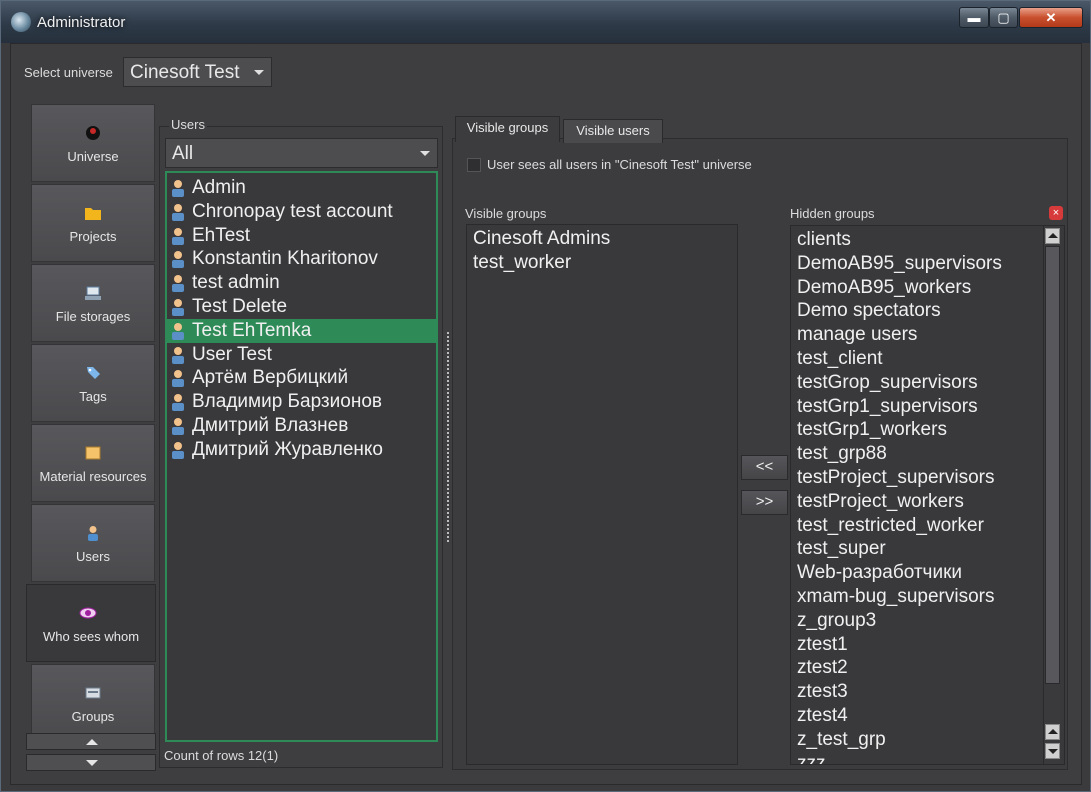 The image size is (1091, 792). Describe the element at coordinates (301, 283) in the screenshot. I see `user-row: test admin` at that location.